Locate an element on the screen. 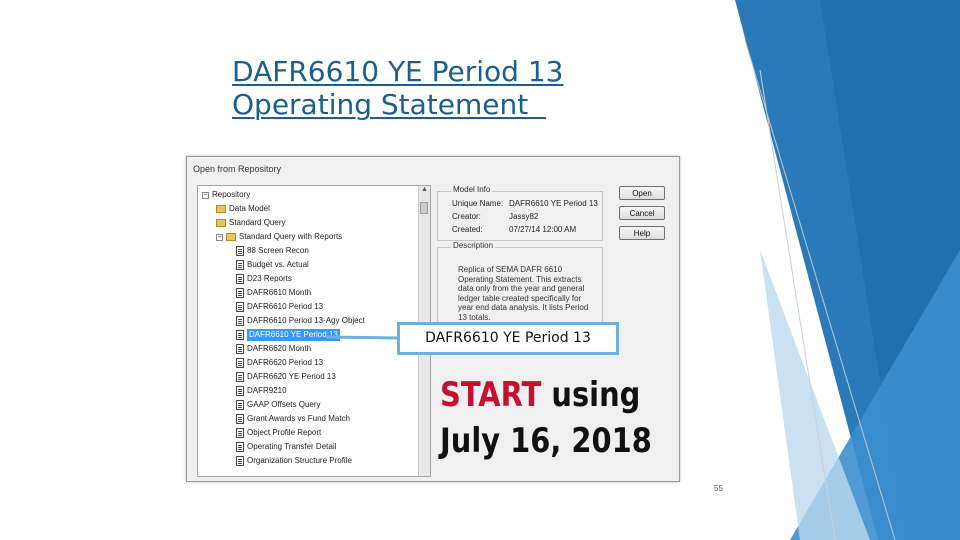 This screenshot has width=960, height=540. callout-box: DAFR6610 YE Period 13 is located at coordinates (508, 338).